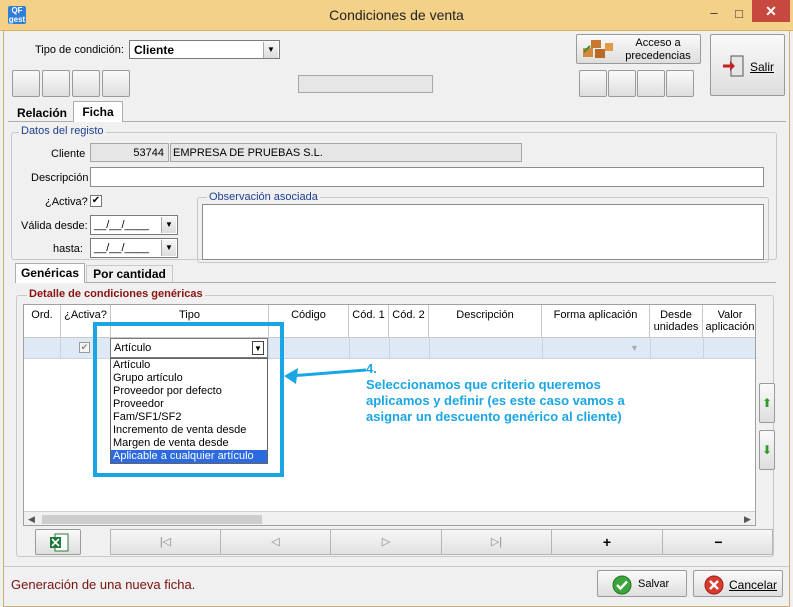 The image size is (793, 607). I want to click on client-label: Cliente, so click(68, 154).